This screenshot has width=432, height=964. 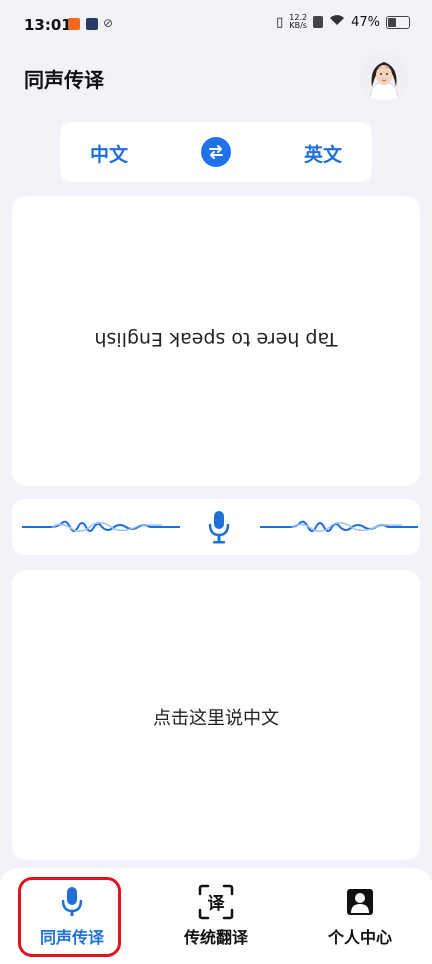 I want to click on user-avatar-icon, so click(x=384, y=77).